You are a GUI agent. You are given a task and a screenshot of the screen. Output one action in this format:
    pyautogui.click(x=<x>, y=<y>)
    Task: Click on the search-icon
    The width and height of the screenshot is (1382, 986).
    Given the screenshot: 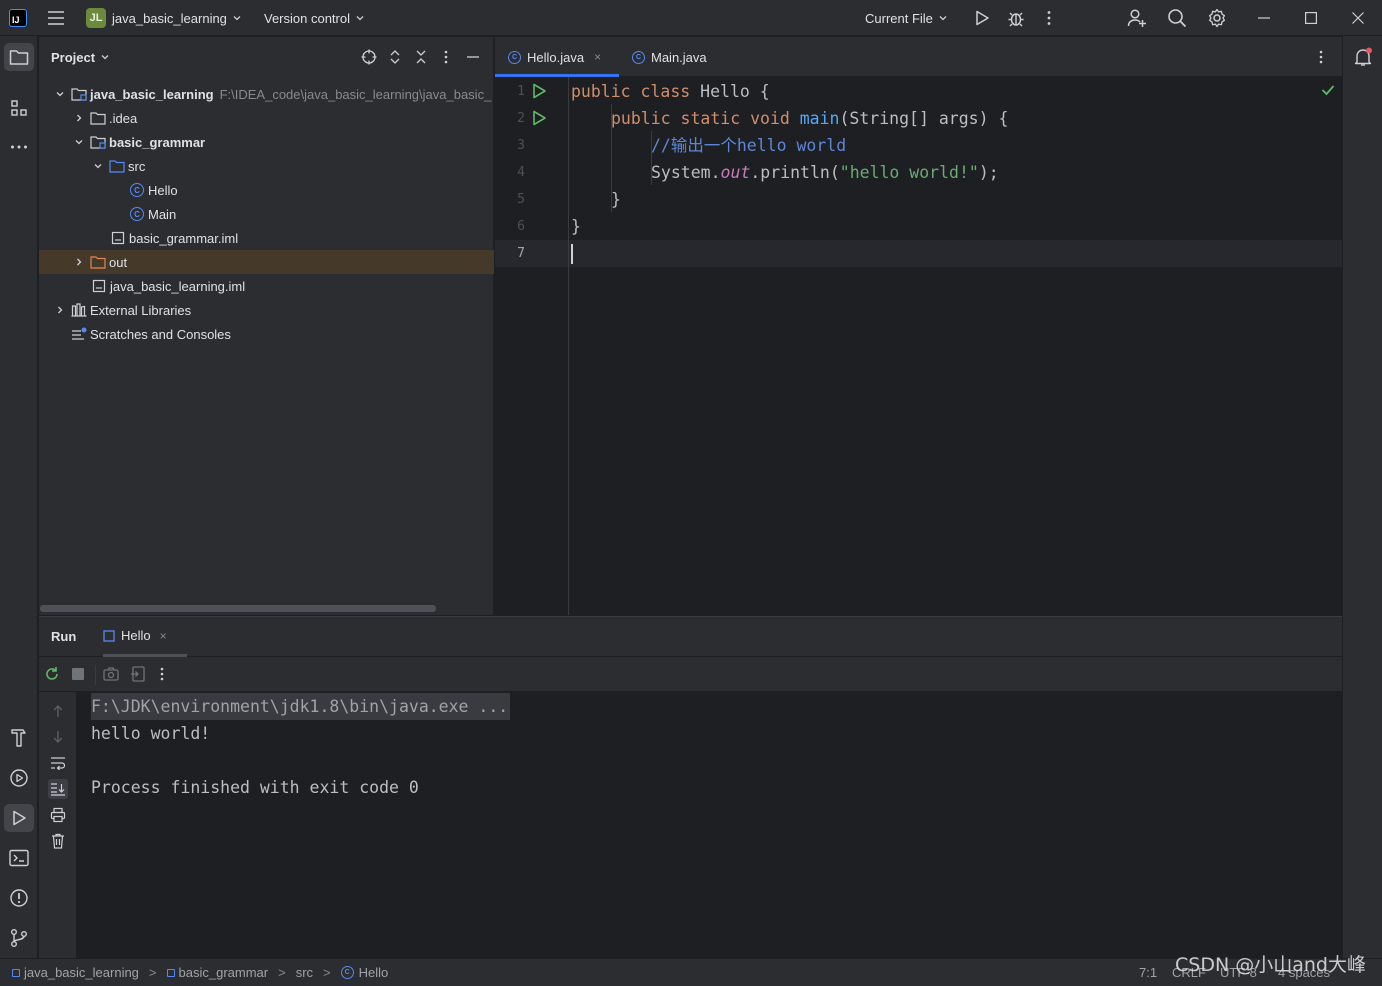 What is the action you would take?
    pyautogui.click(x=1177, y=18)
    